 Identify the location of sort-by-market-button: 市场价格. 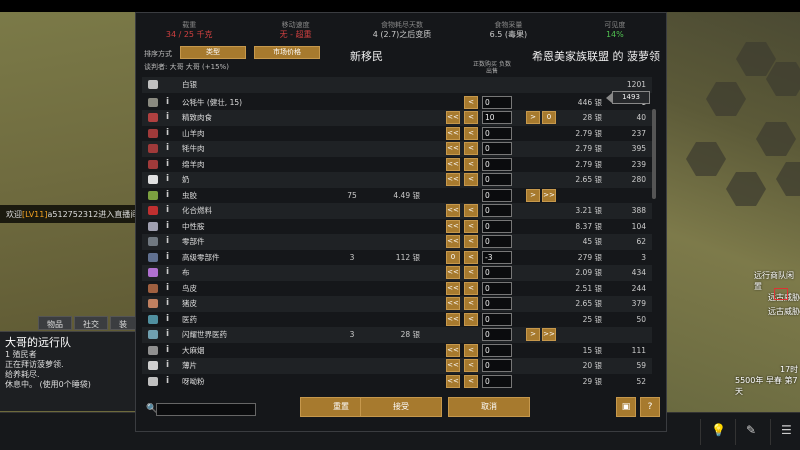
(287, 52).